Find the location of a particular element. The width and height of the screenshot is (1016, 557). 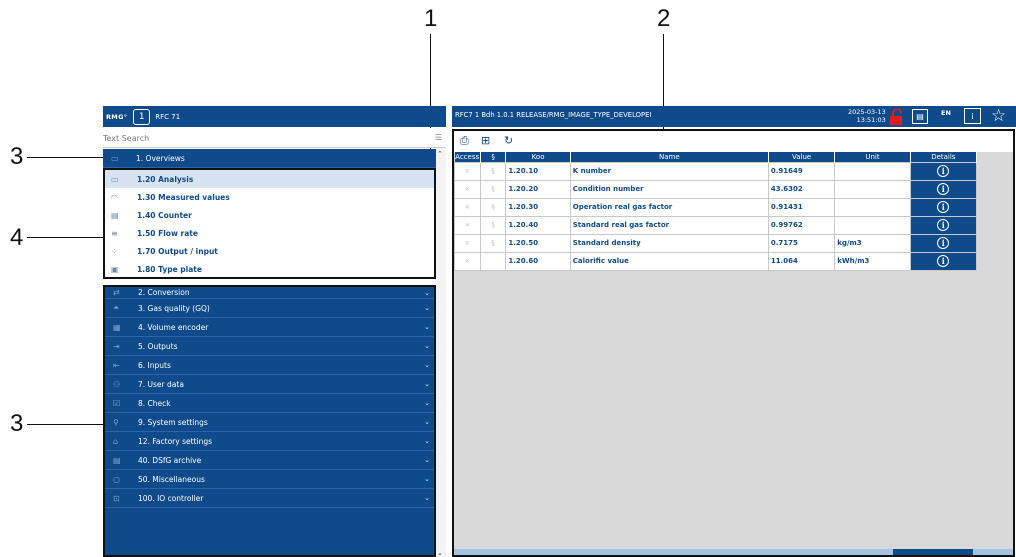

menu-item-outputs: ⇥ 5. Outputs ⌄ is located at coordinates (269, 346).